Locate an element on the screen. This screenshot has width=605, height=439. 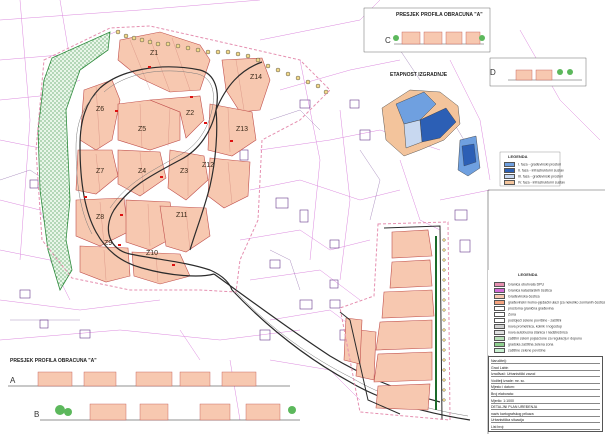
title-block-row: Naručitelj: is located at coordinates (545, 361).